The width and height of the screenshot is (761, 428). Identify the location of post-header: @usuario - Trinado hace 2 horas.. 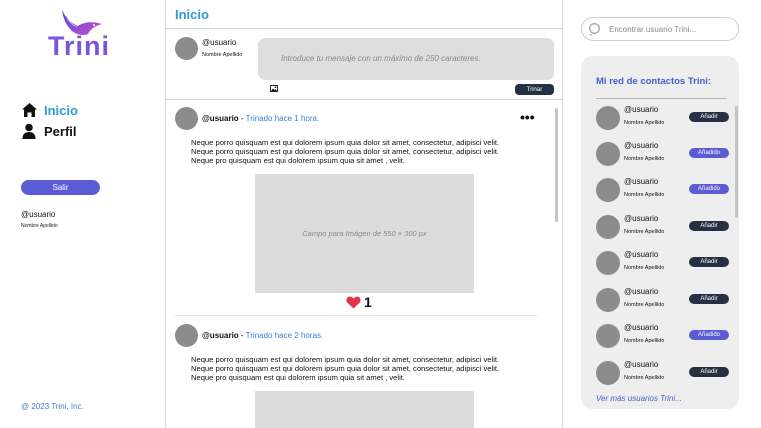
(262, 335).